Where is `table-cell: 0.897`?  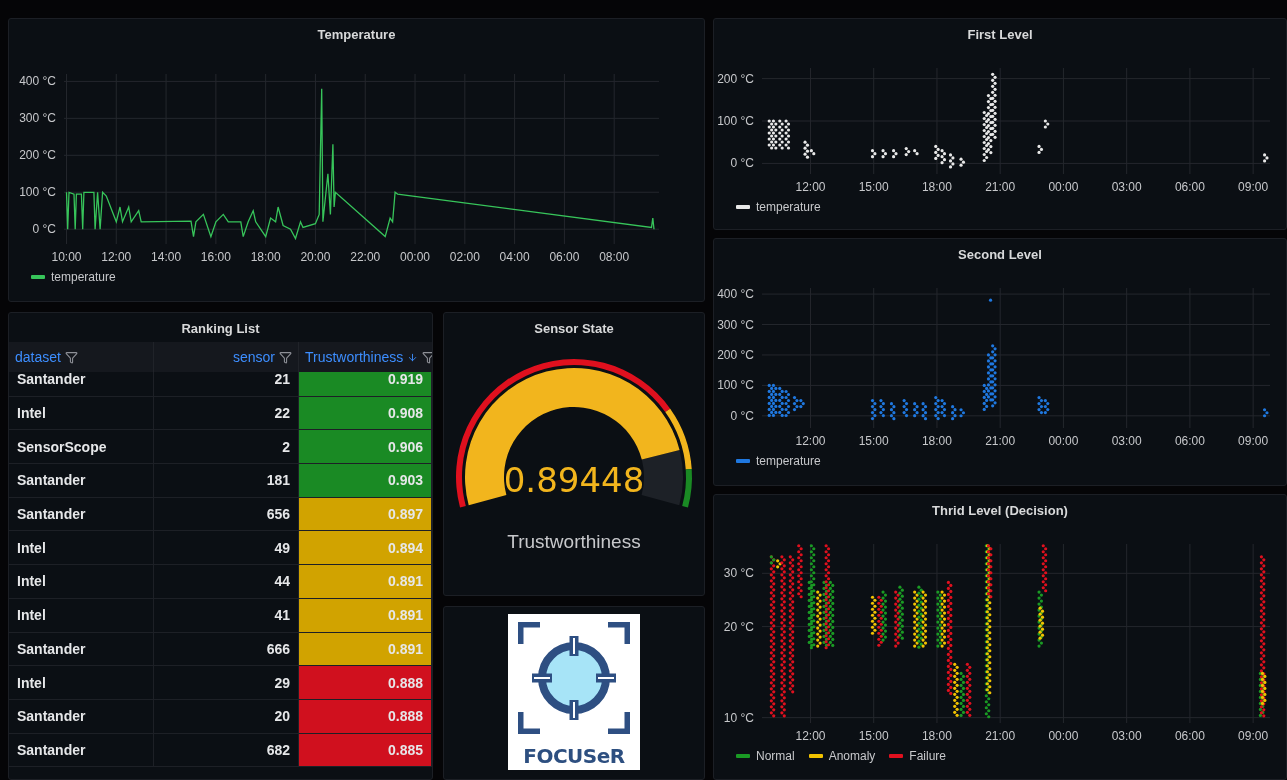
table-cell: 0.897 is located at coordinates (365, 514).